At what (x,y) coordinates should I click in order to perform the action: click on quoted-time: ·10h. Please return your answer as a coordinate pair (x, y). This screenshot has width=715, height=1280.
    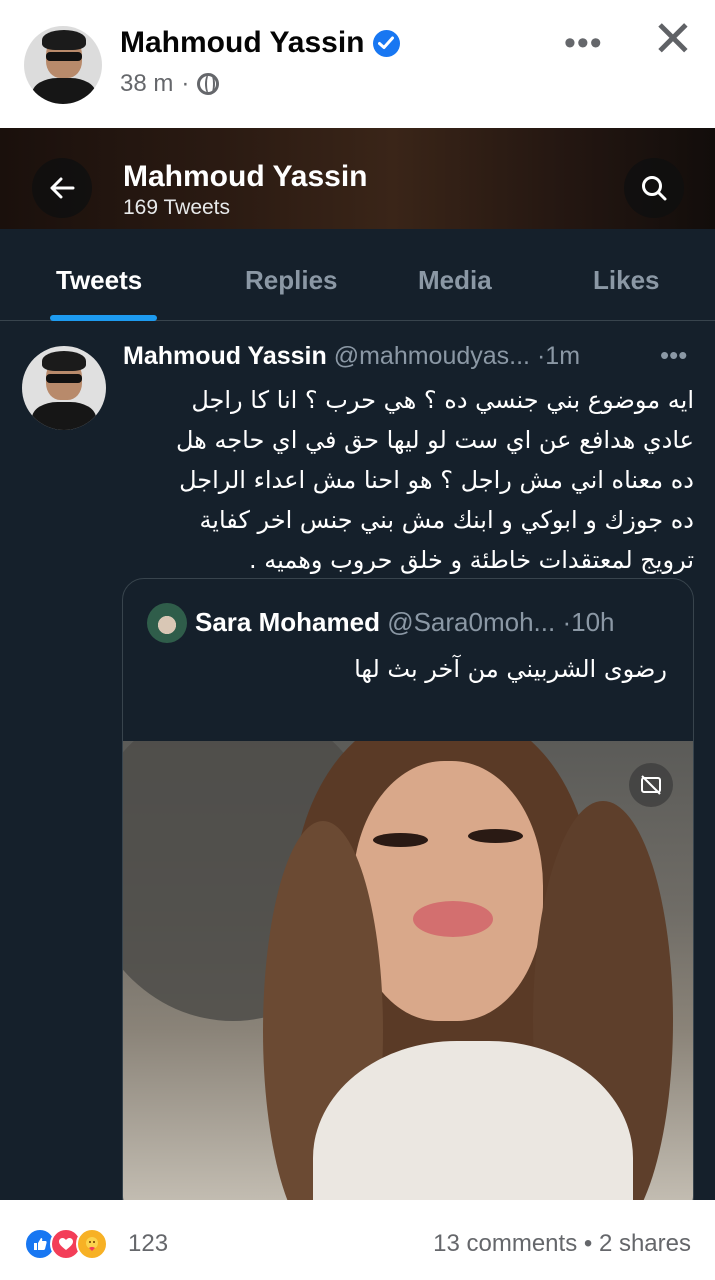
    Looking at the image, I should click on (588, 622).